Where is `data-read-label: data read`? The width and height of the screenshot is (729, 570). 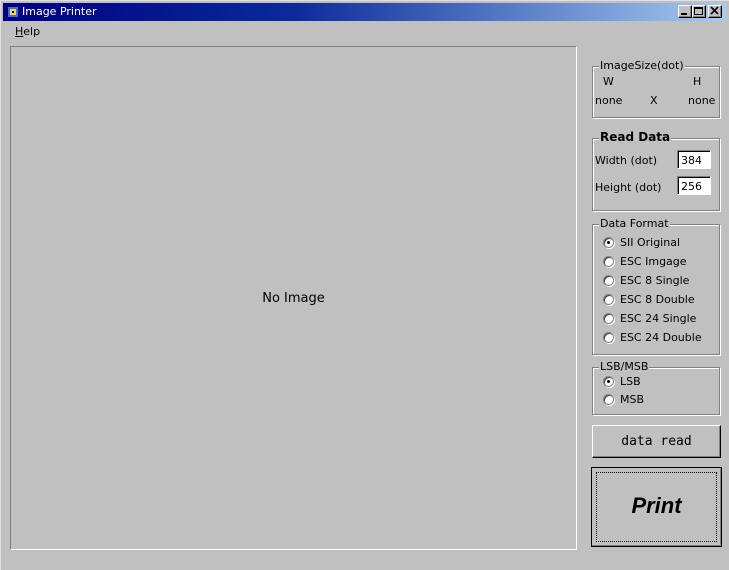
data-read-label: data read is located at coordinates (656, 441).